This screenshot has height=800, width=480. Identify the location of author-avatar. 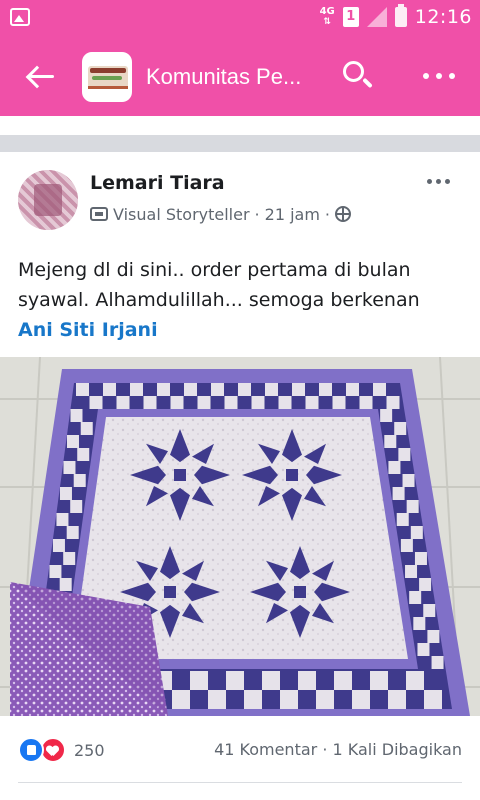
(48, 200).